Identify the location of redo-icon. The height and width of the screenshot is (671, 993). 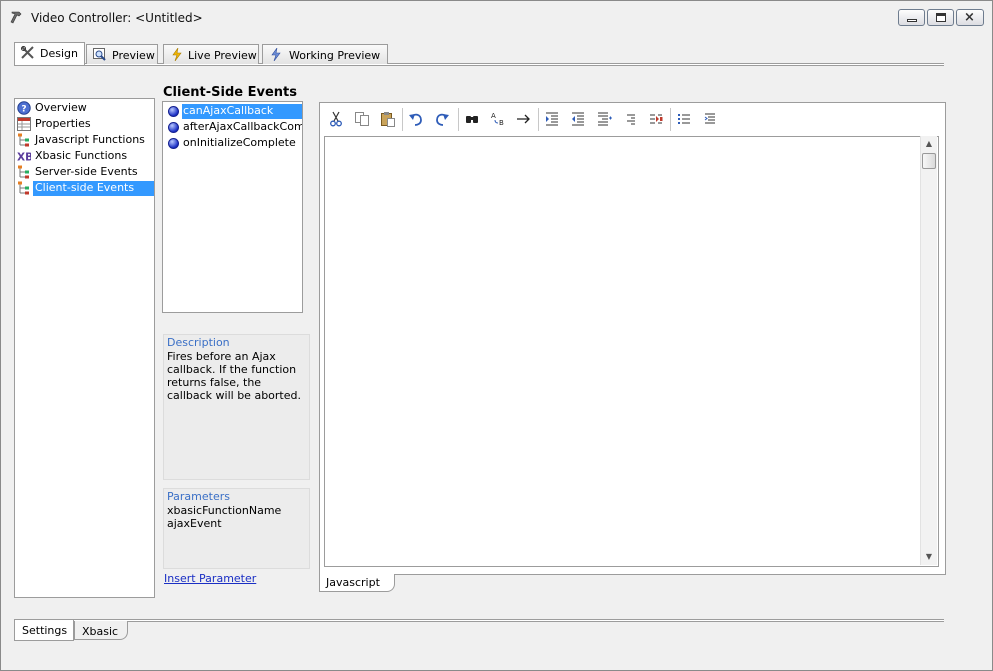
(442, 119).